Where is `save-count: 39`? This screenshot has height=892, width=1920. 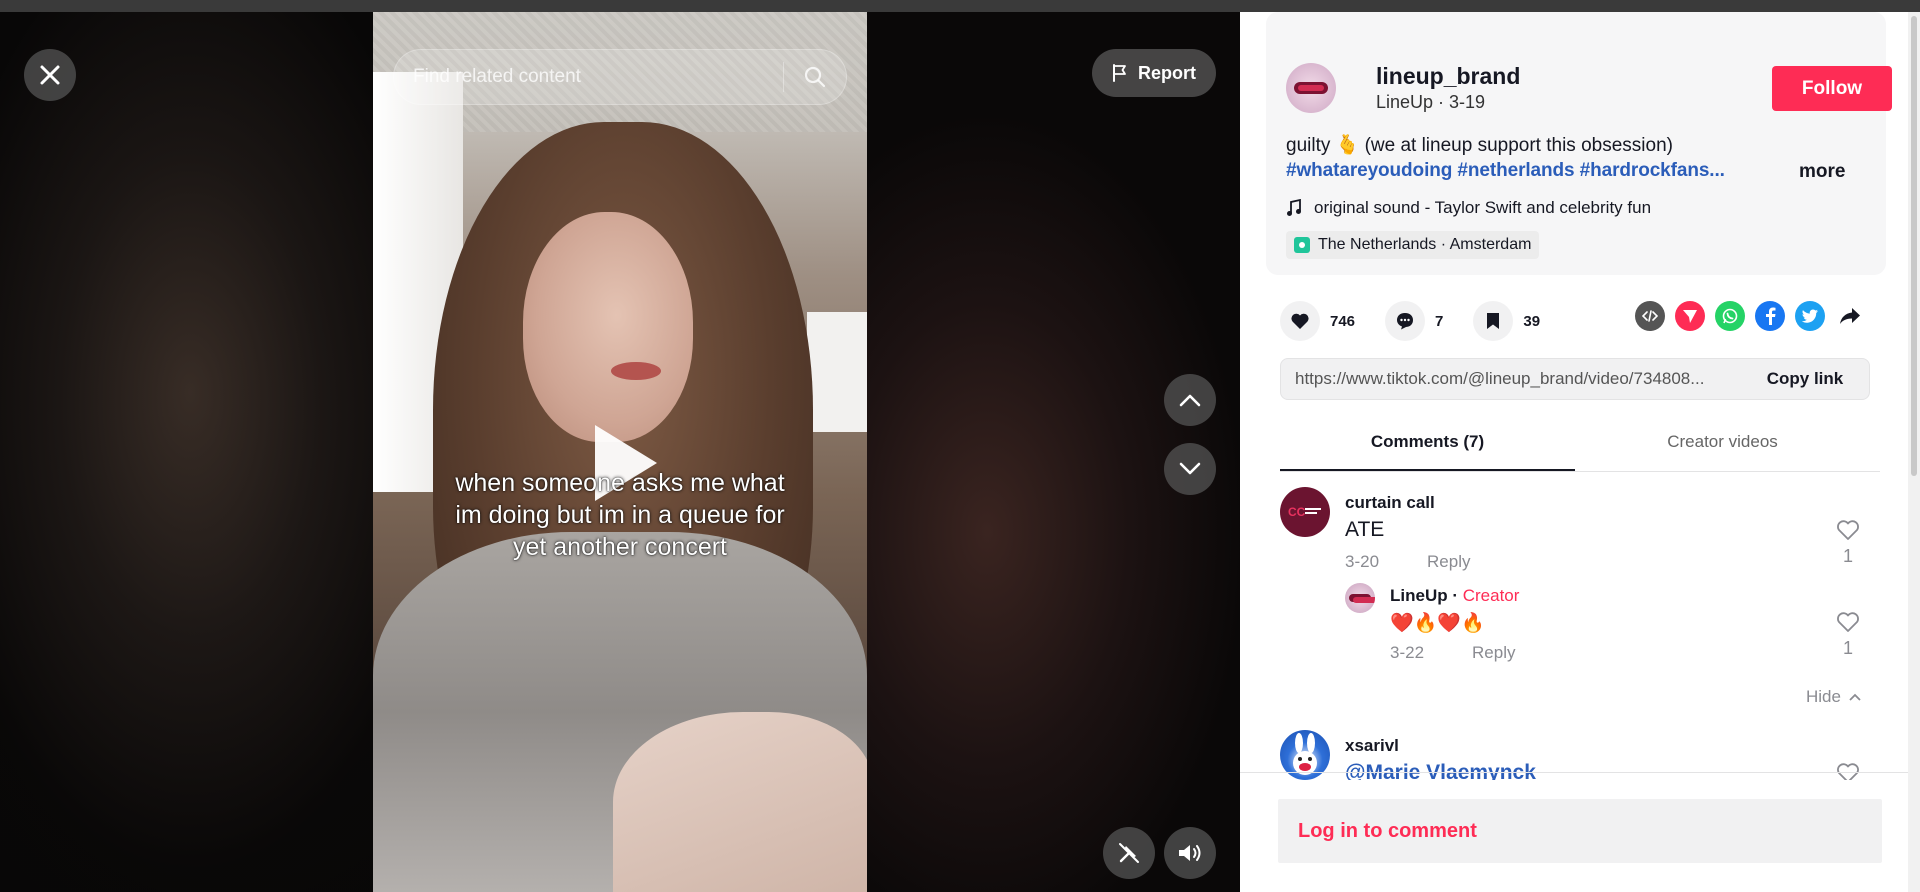
save-count: 39 is located at coordinates (1532, 321).